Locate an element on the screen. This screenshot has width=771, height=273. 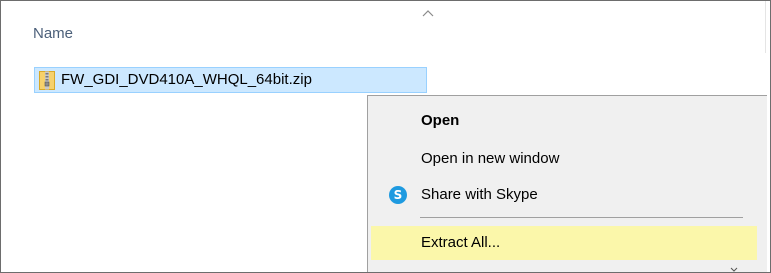
submenu-arrow-icon is located at coordinates (734, 269).